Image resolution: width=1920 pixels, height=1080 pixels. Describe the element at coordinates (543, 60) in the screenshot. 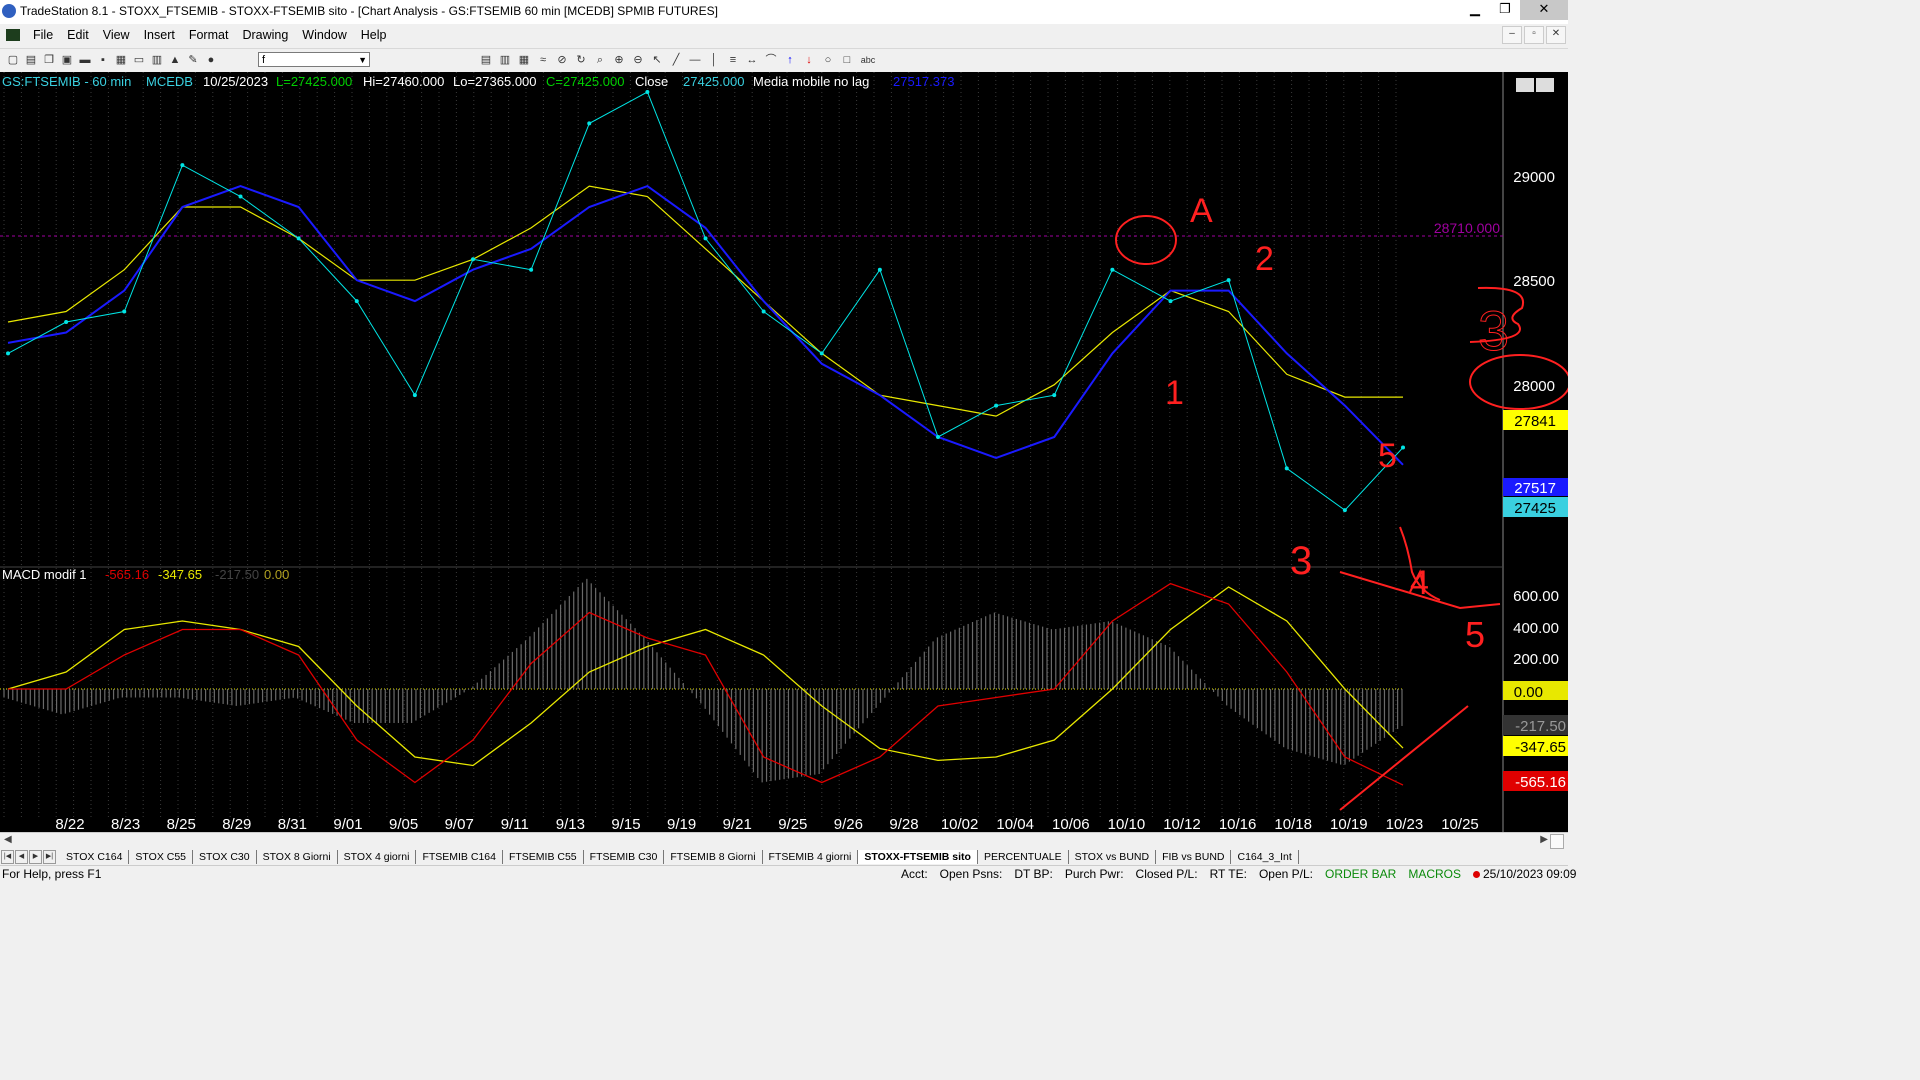

I see `indicator-icon: ≈` at that location.